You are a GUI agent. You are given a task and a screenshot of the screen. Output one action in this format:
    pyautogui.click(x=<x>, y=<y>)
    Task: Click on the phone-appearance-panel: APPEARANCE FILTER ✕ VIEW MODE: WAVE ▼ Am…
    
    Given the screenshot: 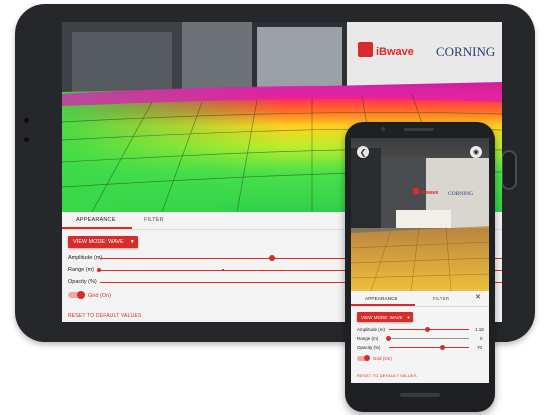 What is the action you would take?
    pyautogui.click(x=420, y=337)
    